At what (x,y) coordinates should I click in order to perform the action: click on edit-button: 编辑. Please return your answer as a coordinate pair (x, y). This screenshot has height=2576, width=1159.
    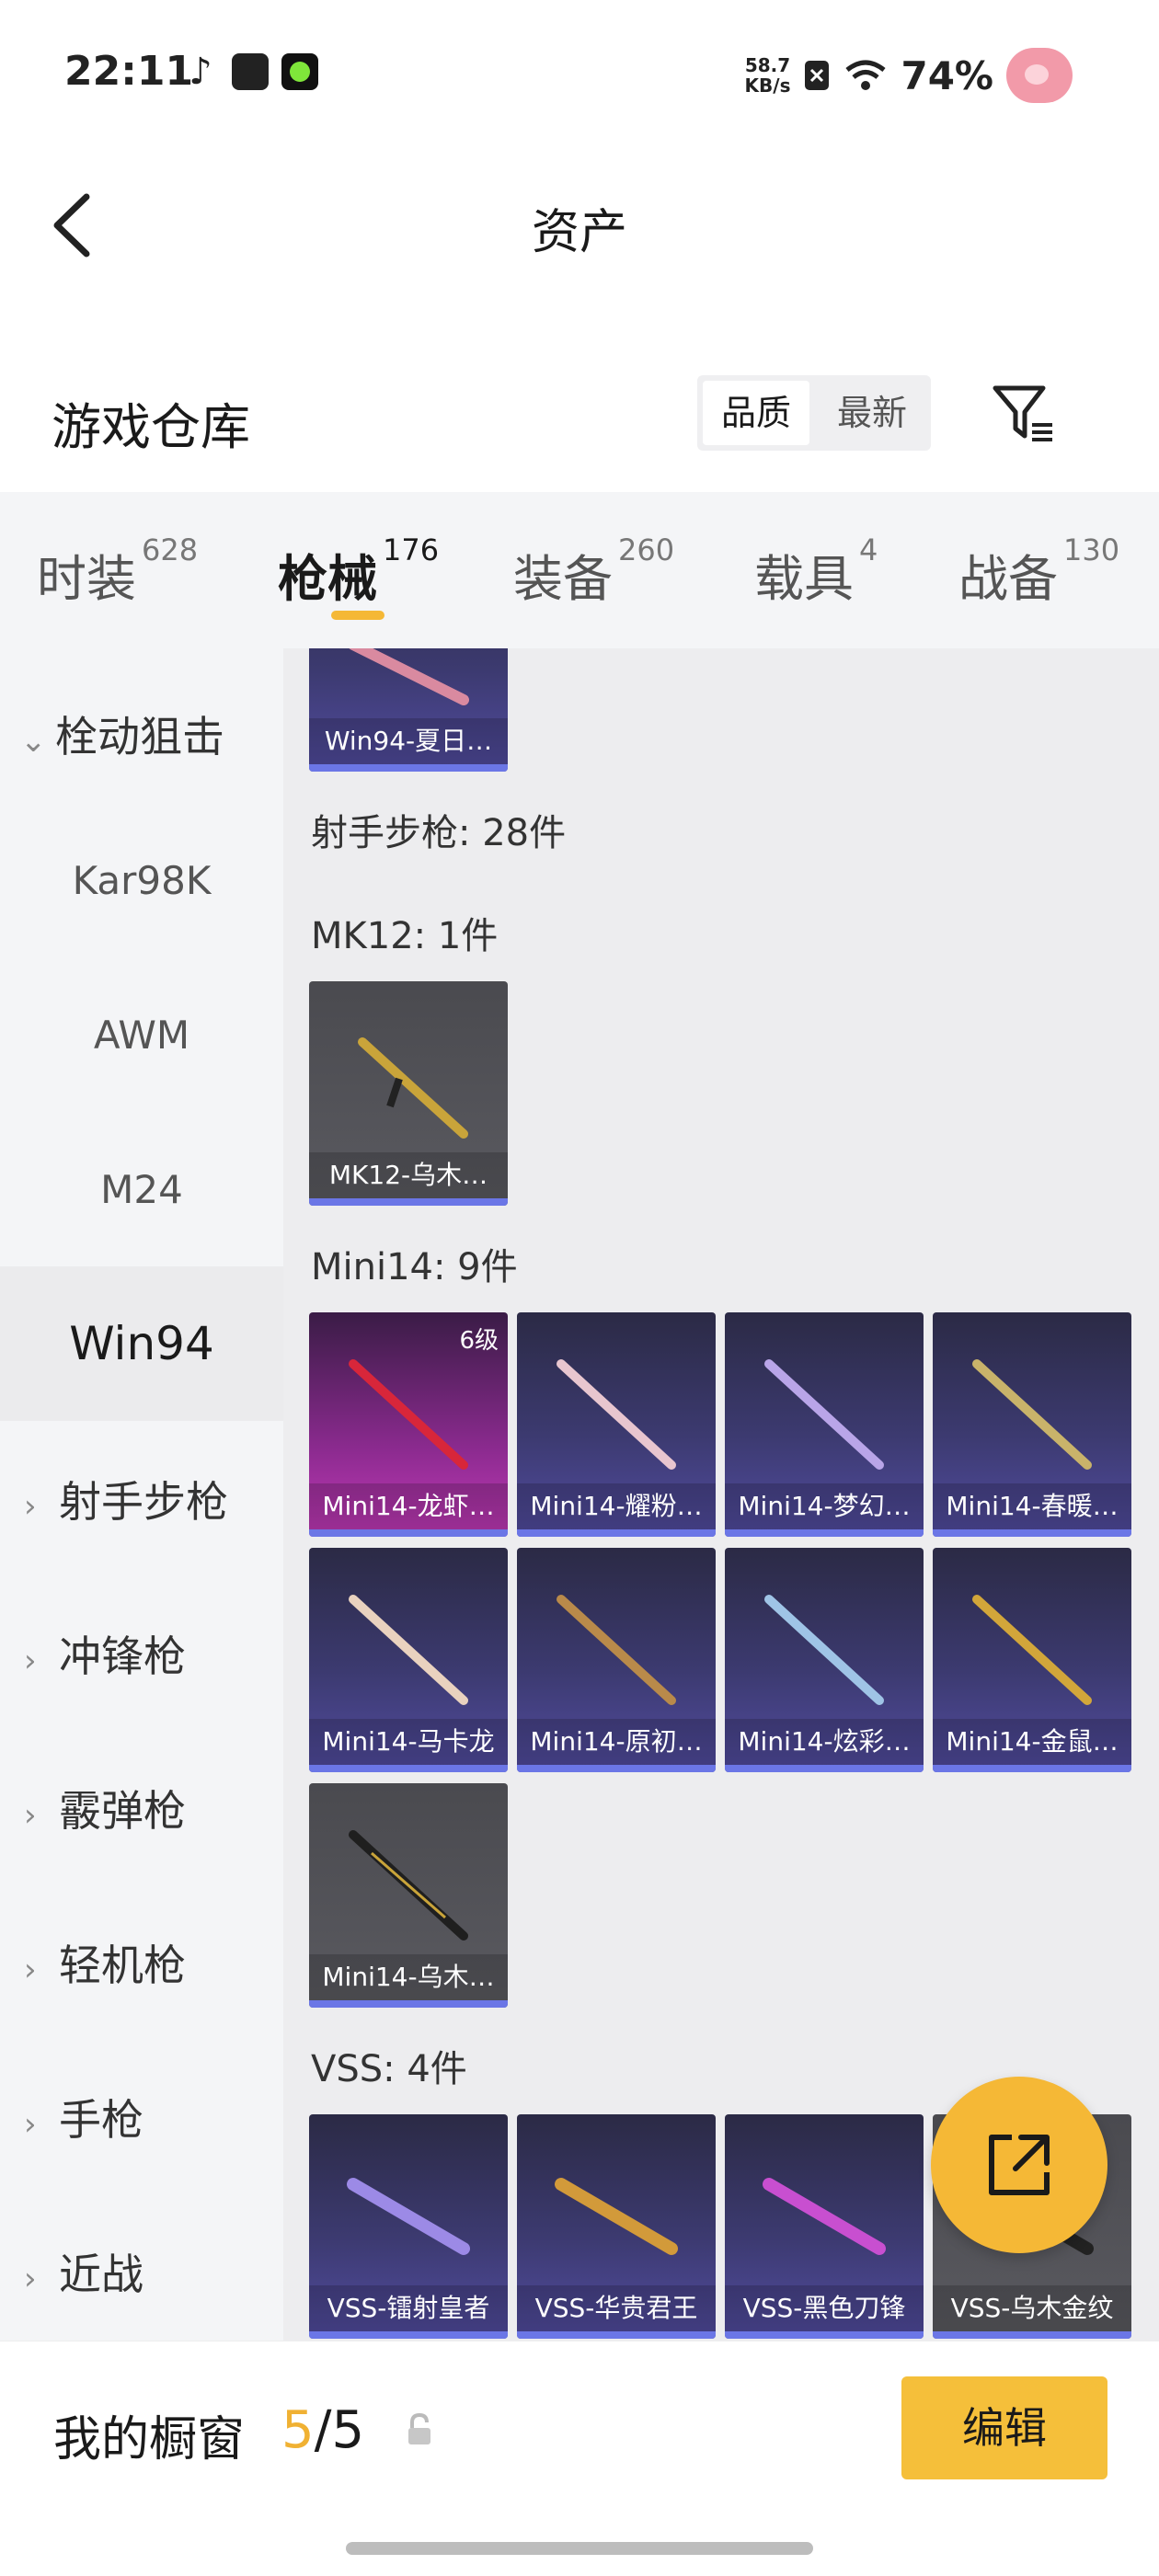
    Looking at the image, I should click on (1004, 2428).